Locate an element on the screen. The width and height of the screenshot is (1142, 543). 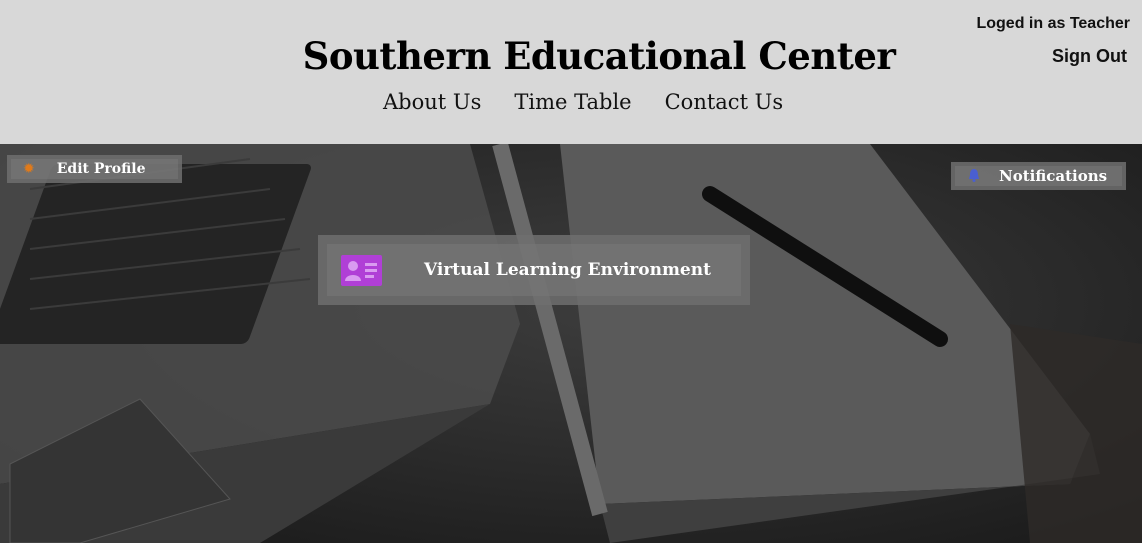
main-nav: About Us Time Table Contact Us is located at coordinates (583, 102).